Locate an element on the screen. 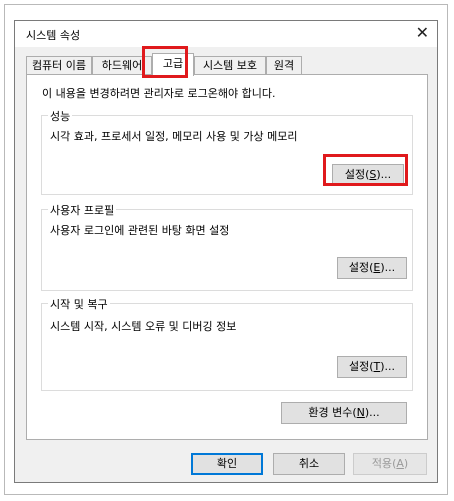 The height and width of the screenshot is (501, 454). cancel-button: 취소 is located at coordinates (309, 464).